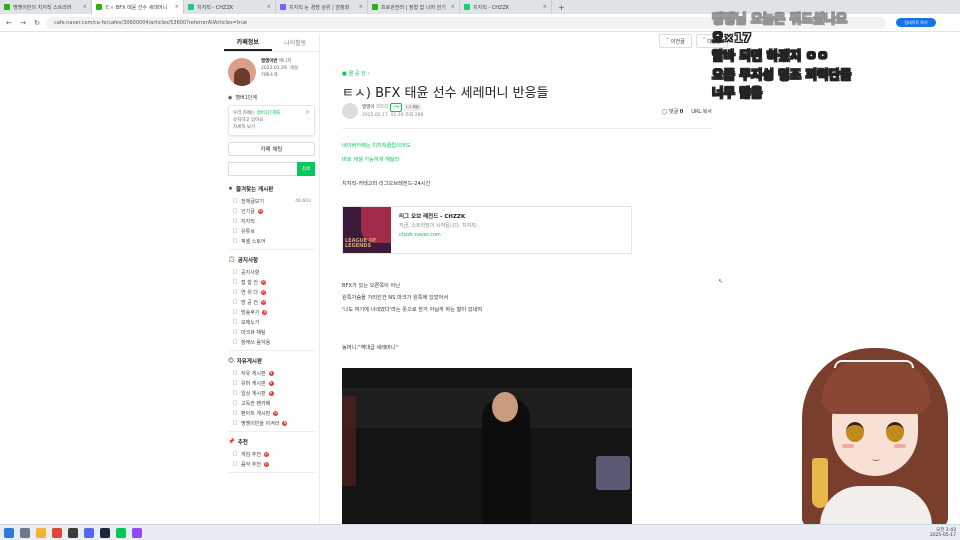 Image resolution: width=960 pixels, height=540 pixels. Describe the element at coordinates (105, 532) in the screenshot. I see `steam-icon` at that location.